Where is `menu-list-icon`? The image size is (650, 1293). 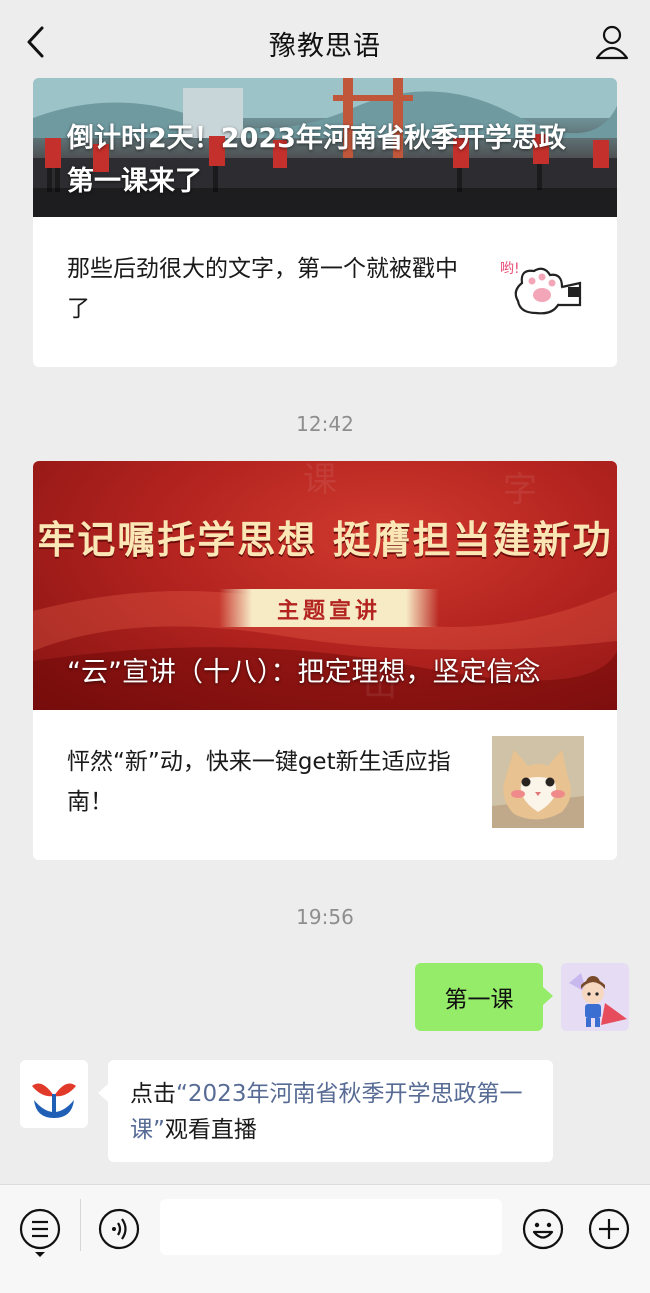
menu-list-icon is located at coordinates (40, 1232).